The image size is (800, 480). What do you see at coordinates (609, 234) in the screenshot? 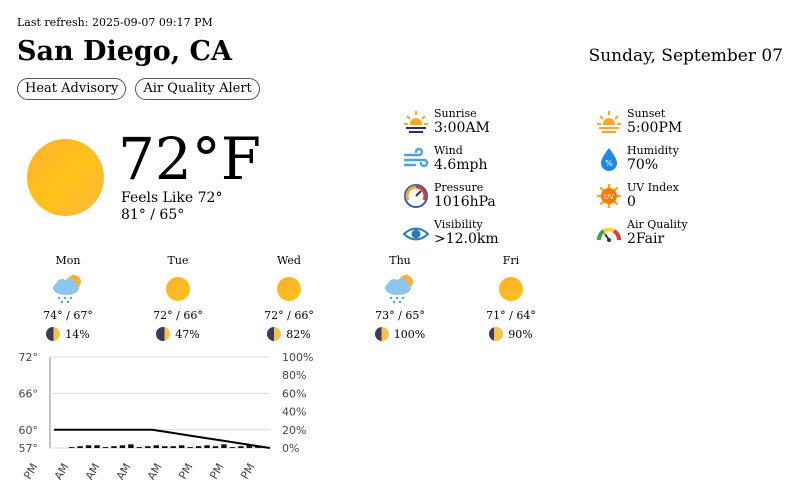
I see `air-quality-gauge-icon` at bounding box center [609, 234].